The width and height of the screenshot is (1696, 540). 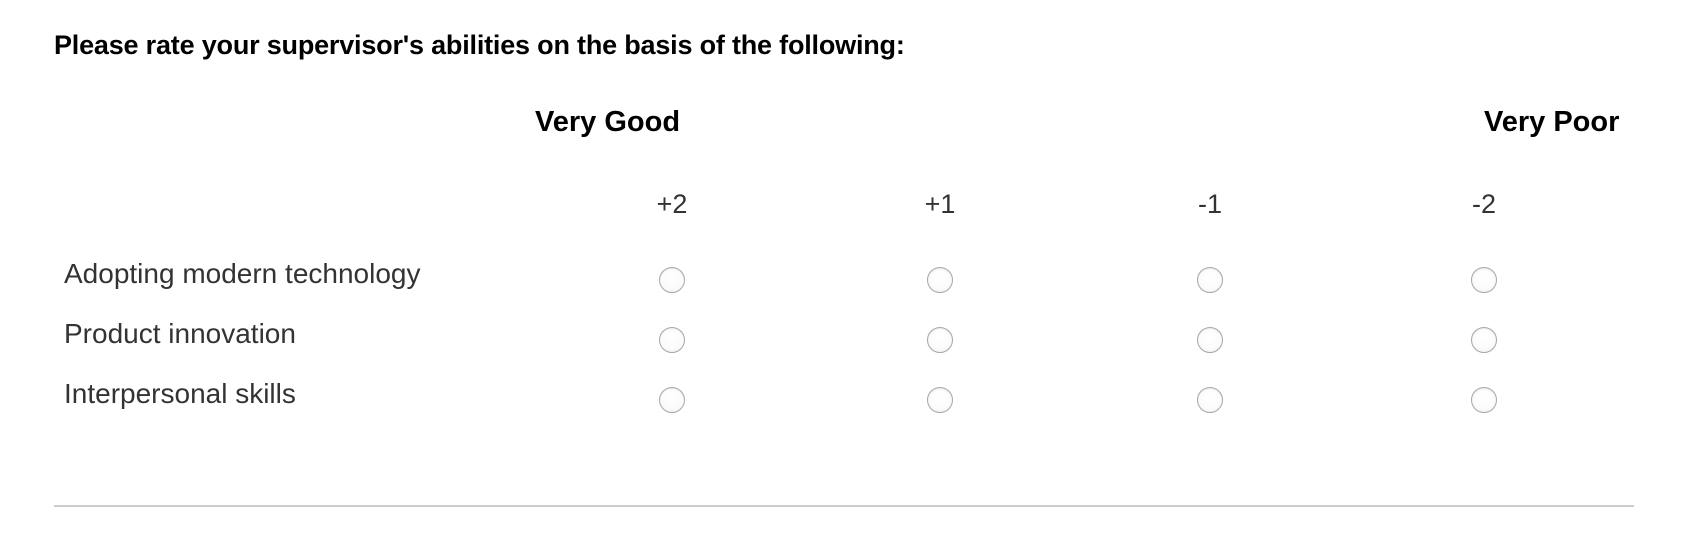 What do you see at coordinates (1209, 204) in the screenshot?
I see `scale-label-minus-1: -1` at bounding box center [1209, 204].